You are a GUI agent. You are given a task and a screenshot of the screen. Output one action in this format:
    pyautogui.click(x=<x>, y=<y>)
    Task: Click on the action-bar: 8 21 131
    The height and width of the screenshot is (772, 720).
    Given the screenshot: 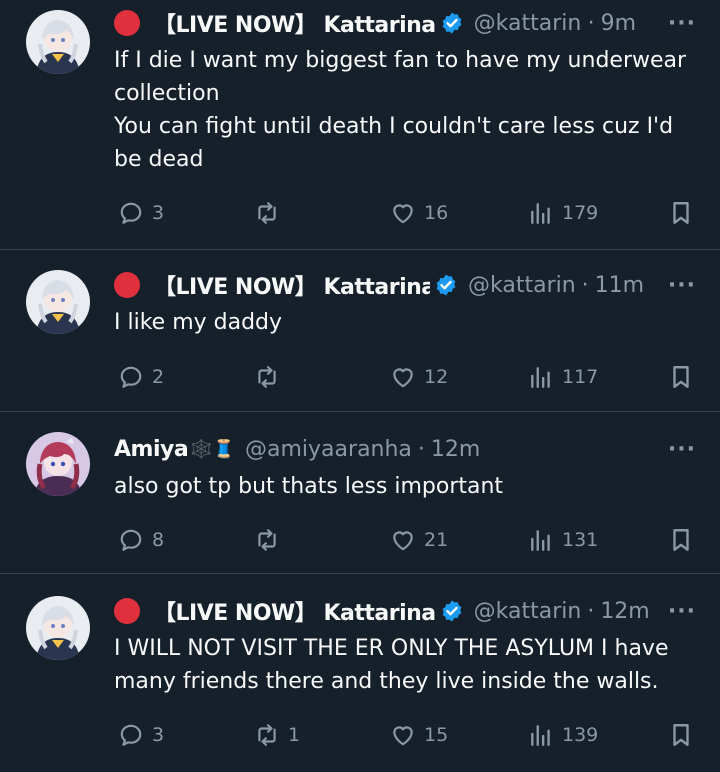 What is the action you would take?
    pyautogui.click(x=404, y=540)
    